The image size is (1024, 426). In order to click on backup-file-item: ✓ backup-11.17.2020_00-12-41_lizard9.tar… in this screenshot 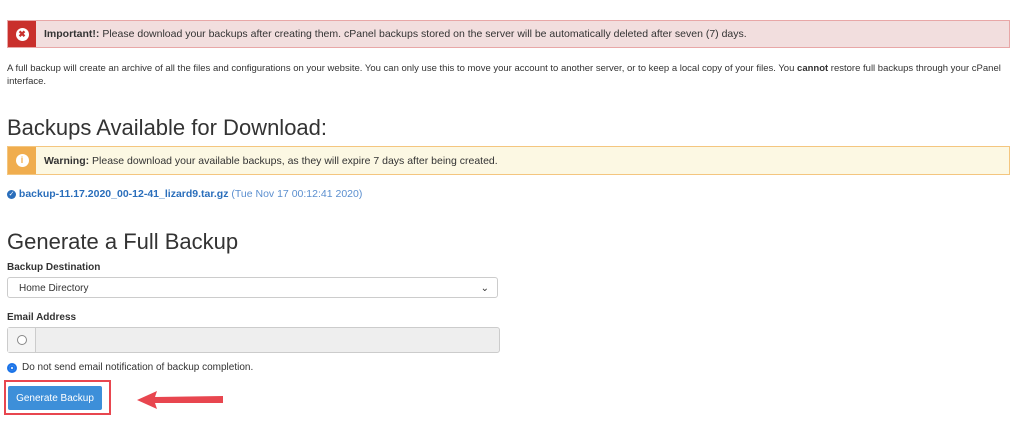, I will do `click(184, 194)`.